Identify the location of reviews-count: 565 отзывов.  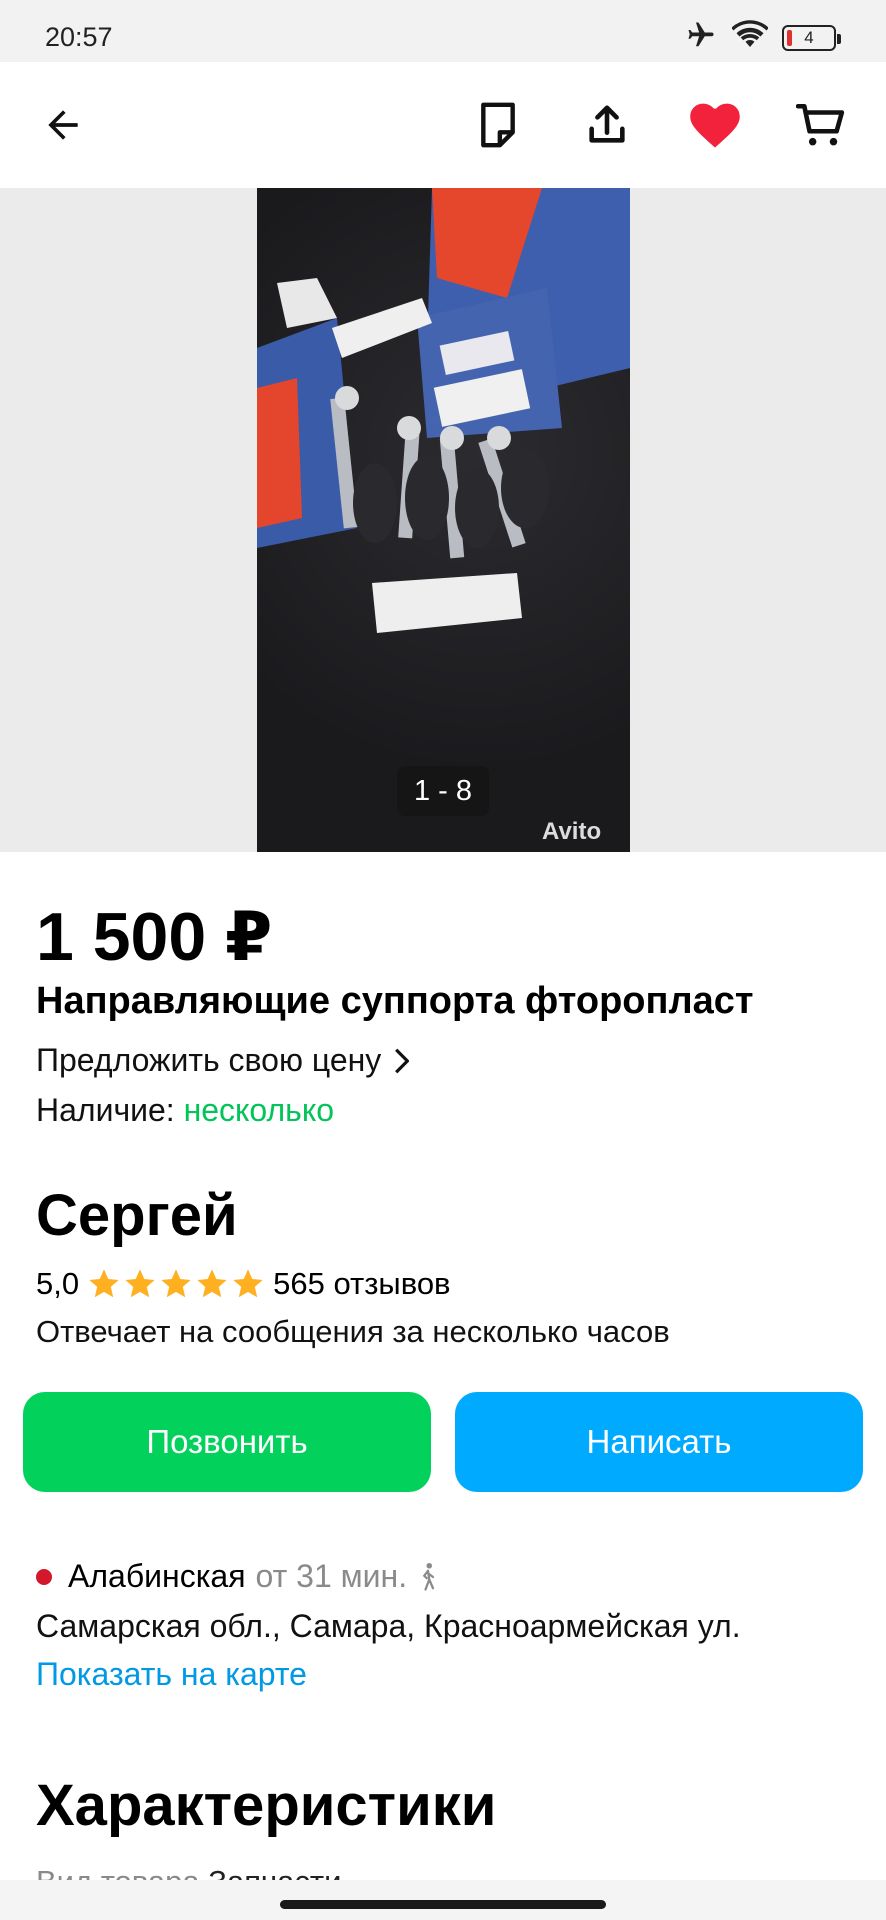
(362, 1283).